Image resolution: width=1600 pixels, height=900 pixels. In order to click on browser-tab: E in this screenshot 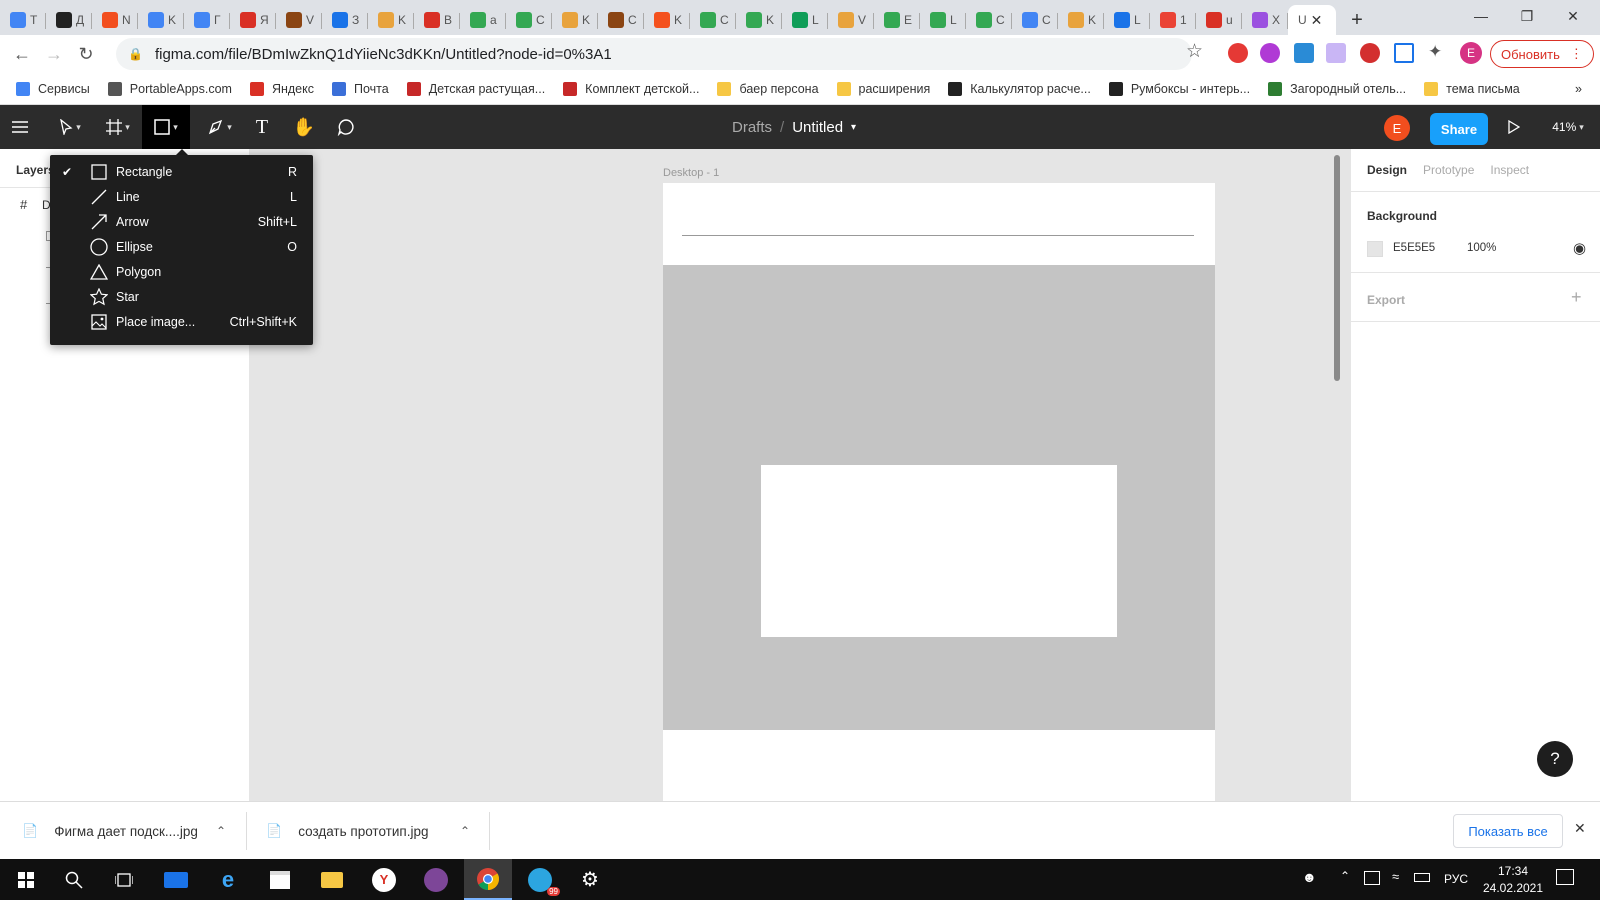, I will do `click(897, 20)`.